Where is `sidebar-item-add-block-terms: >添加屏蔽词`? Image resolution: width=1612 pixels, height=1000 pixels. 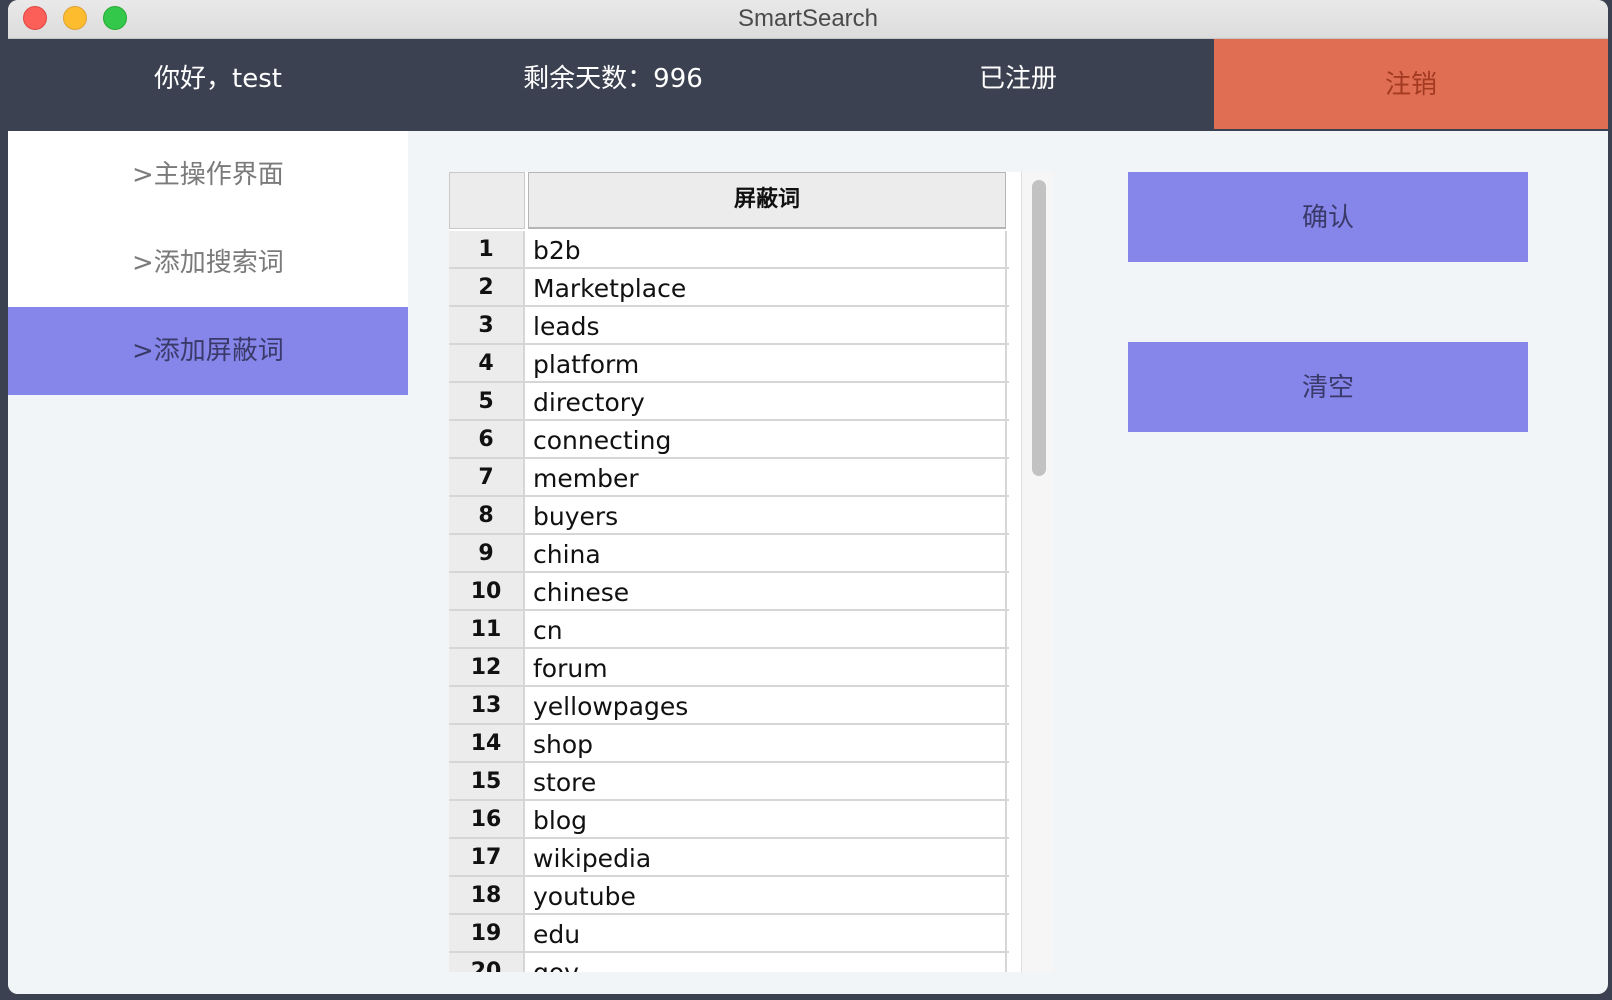
sidebar-item-add-block-terms: >添加屏蔽词 is located at coordinates (208, 351).